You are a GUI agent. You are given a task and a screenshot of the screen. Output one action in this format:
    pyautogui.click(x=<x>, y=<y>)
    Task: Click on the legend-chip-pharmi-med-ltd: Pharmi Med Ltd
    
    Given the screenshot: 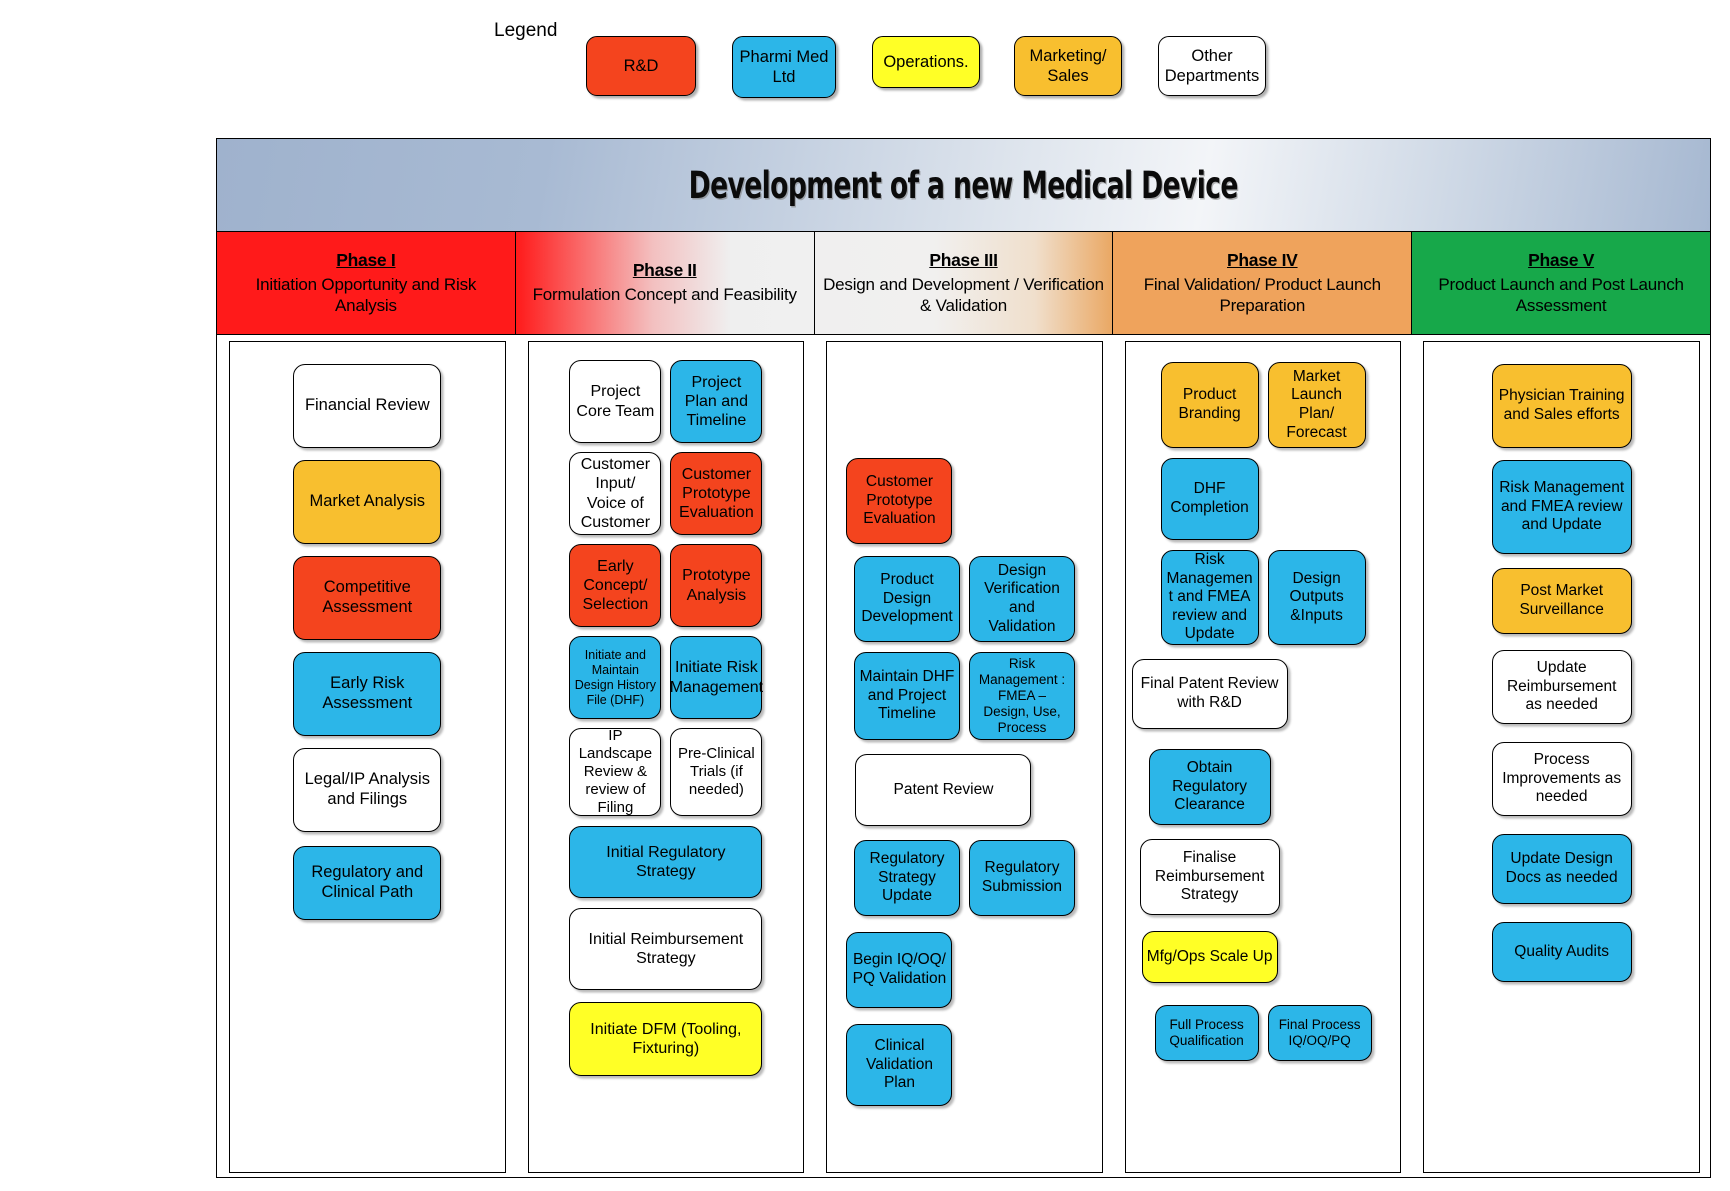 What is the action you would take?
    pyautogui.click(x=784, y=67)
    